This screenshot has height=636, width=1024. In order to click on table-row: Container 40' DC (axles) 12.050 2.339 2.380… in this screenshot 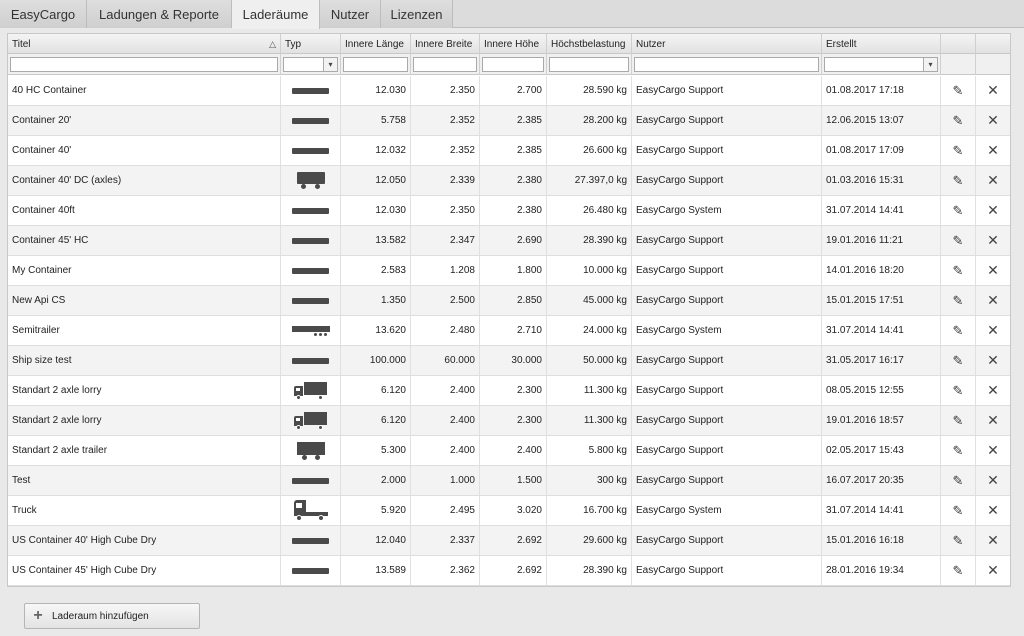, I will do `click(509, 181)`.